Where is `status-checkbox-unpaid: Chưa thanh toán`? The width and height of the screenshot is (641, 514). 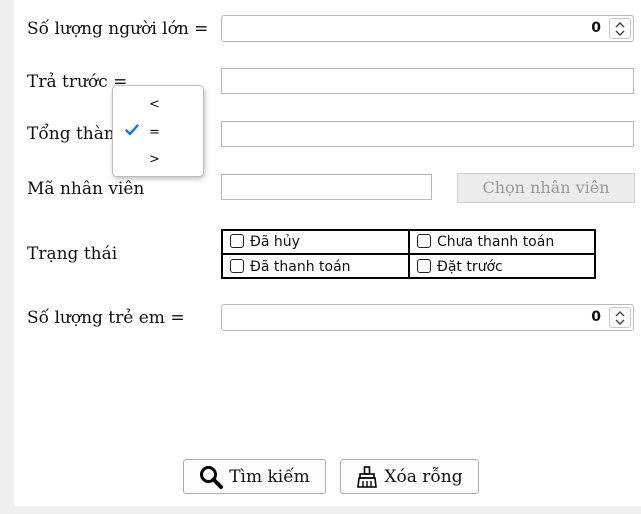 status-checkbox-unpaid: Chưa thanh toán is located at coordinates (485, 242).